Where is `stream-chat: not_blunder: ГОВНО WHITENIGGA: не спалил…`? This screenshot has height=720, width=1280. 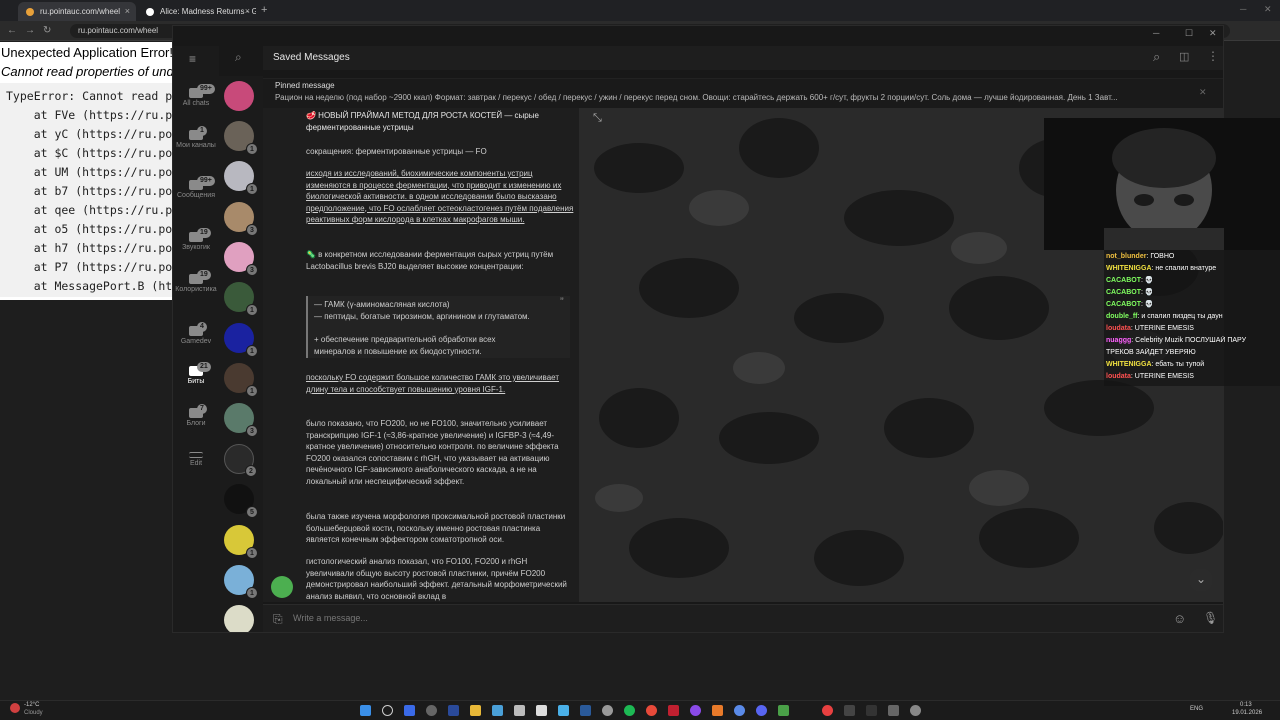 stream-chat: not_blunder: ГОВНО WHITENIGGA: не спалил… is located at coordinates (1192, 318).